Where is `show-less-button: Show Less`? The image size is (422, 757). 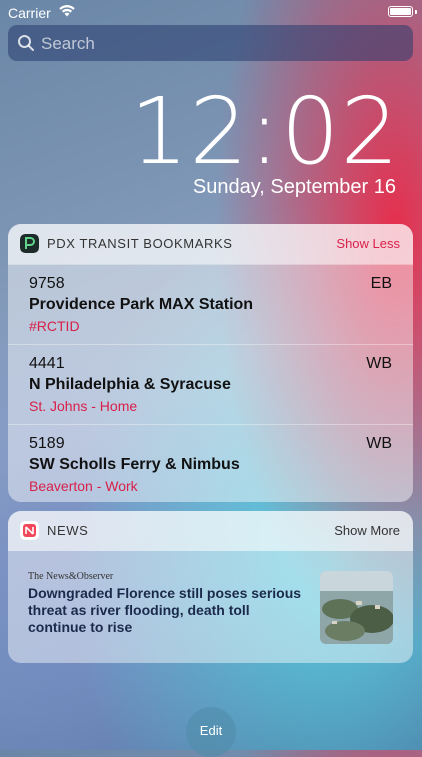 show-less-button: Show Less is located at coordinates (368, 243).